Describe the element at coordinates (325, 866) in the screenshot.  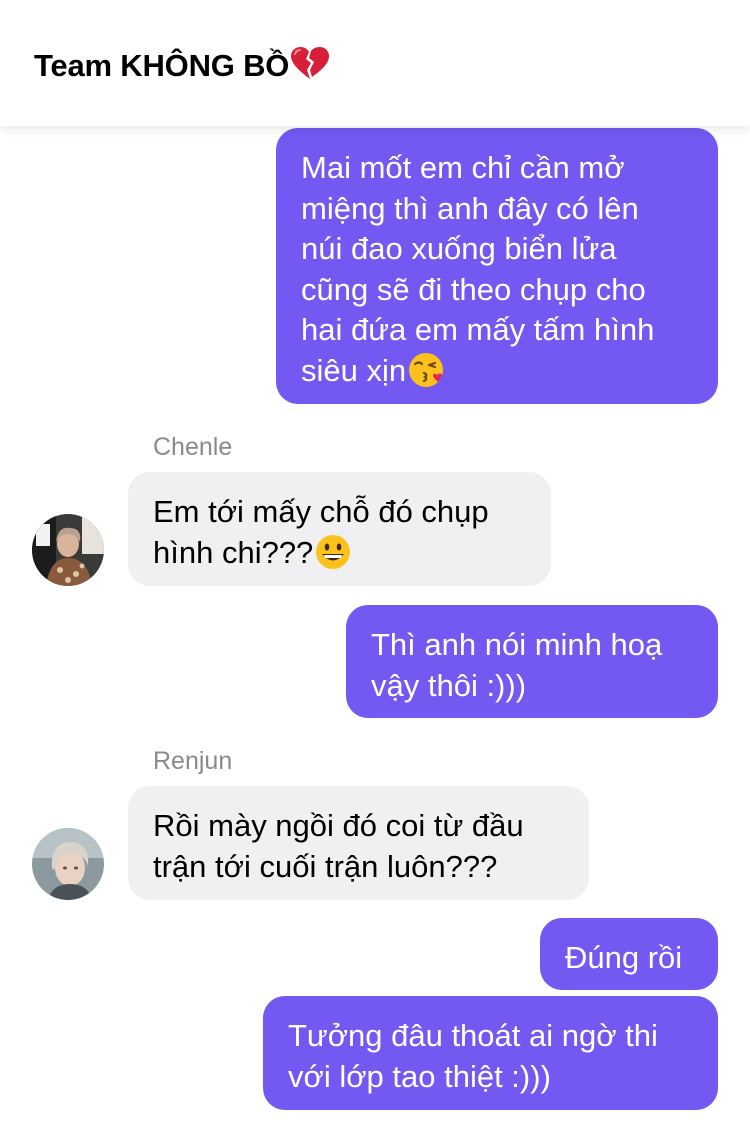
I see `message-line: trận tới cuối trận luôn???` at that location.